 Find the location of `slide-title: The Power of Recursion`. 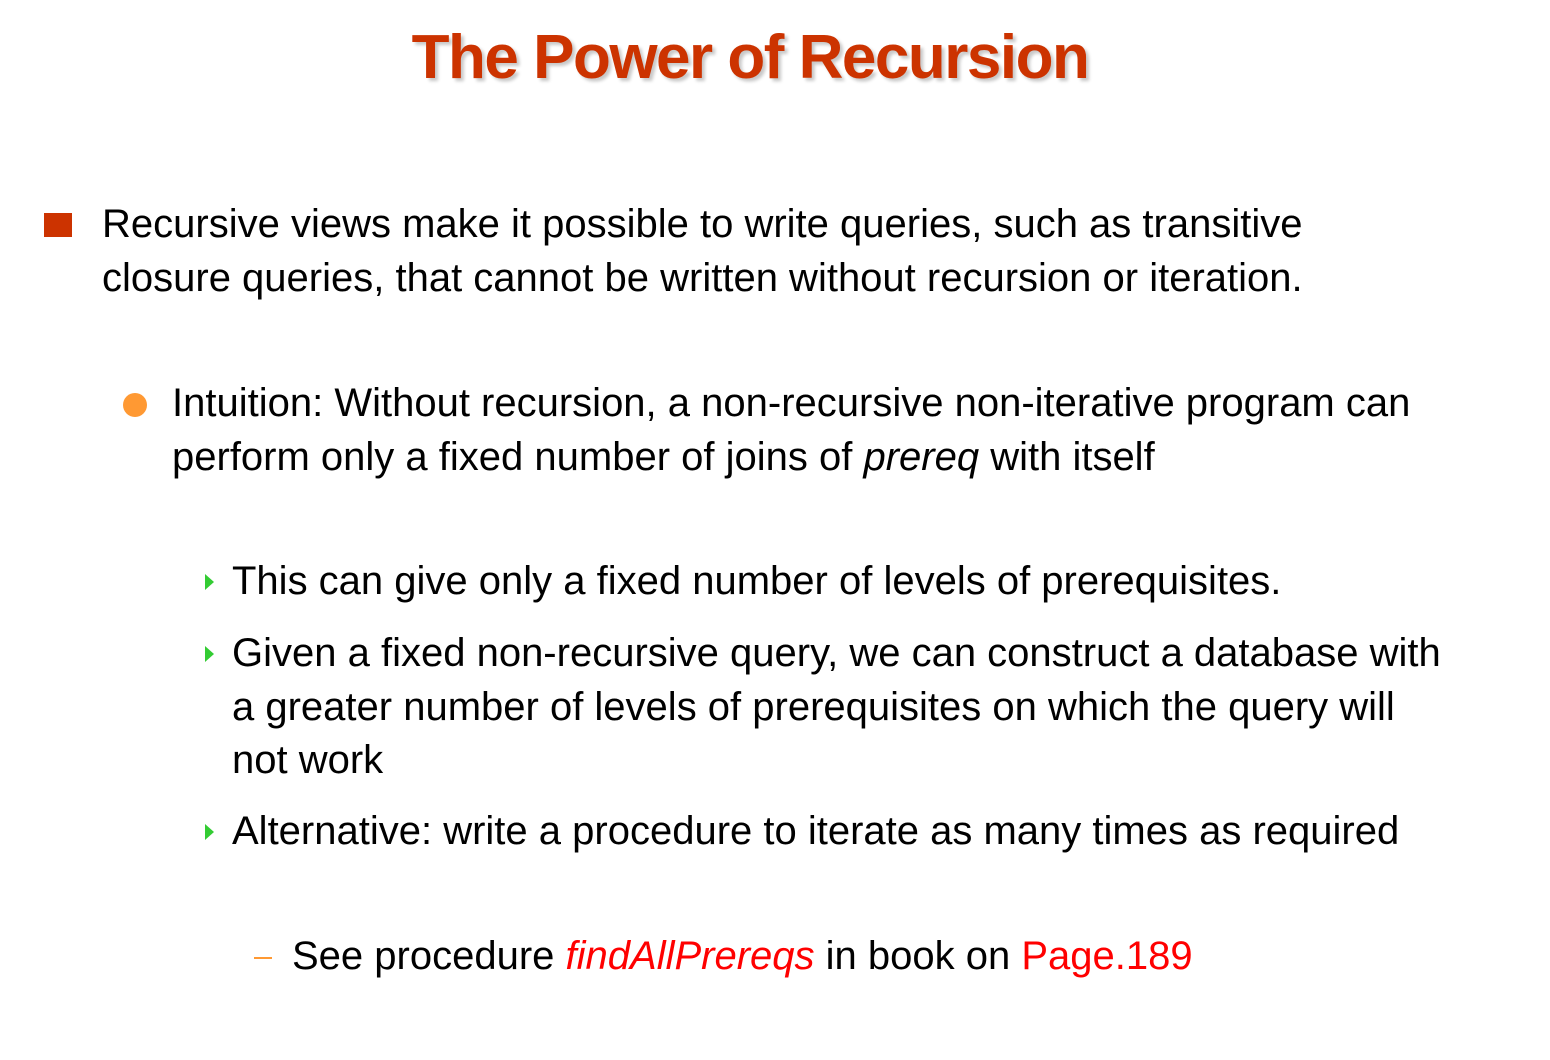

slide-title: The Power of Recursion is located at coordinates (750, 57).